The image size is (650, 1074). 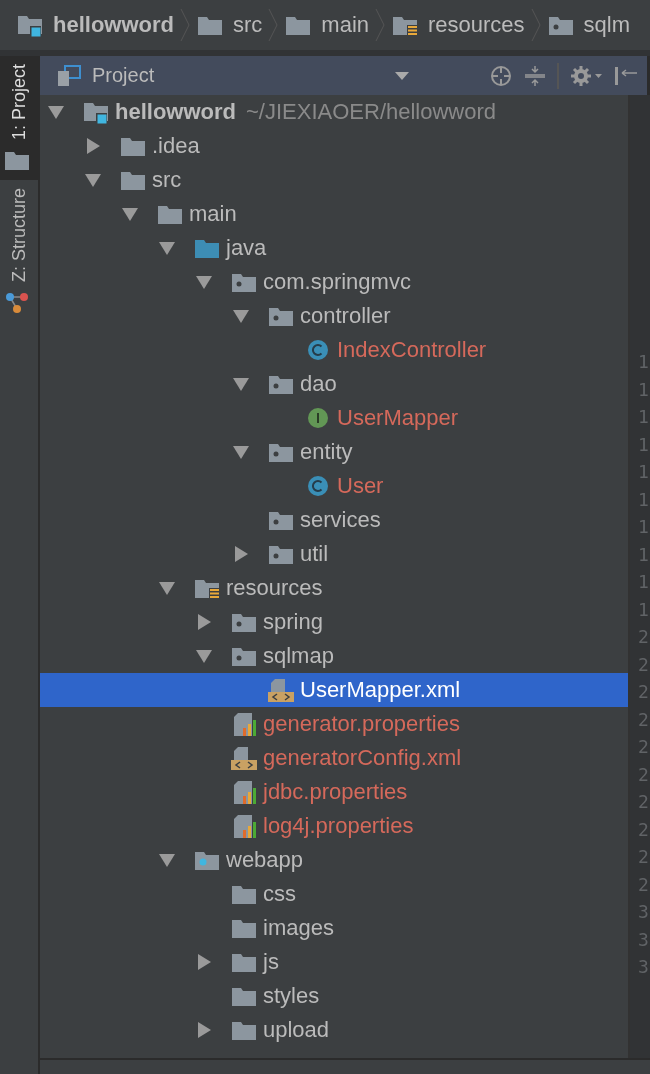 I want to click on tree-item: services, so click(x=334, y=520).